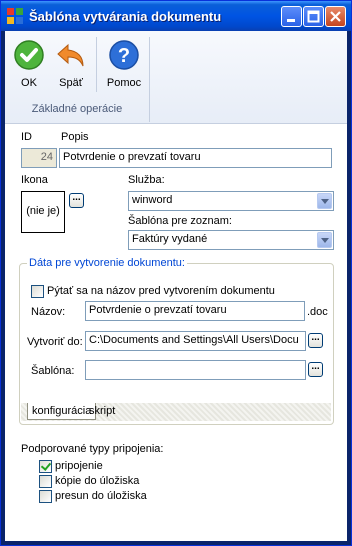 Image resolution: width=352 pixels, height=546 pixels. I want to click on nazov-extension: .doc, so click(317, 312).